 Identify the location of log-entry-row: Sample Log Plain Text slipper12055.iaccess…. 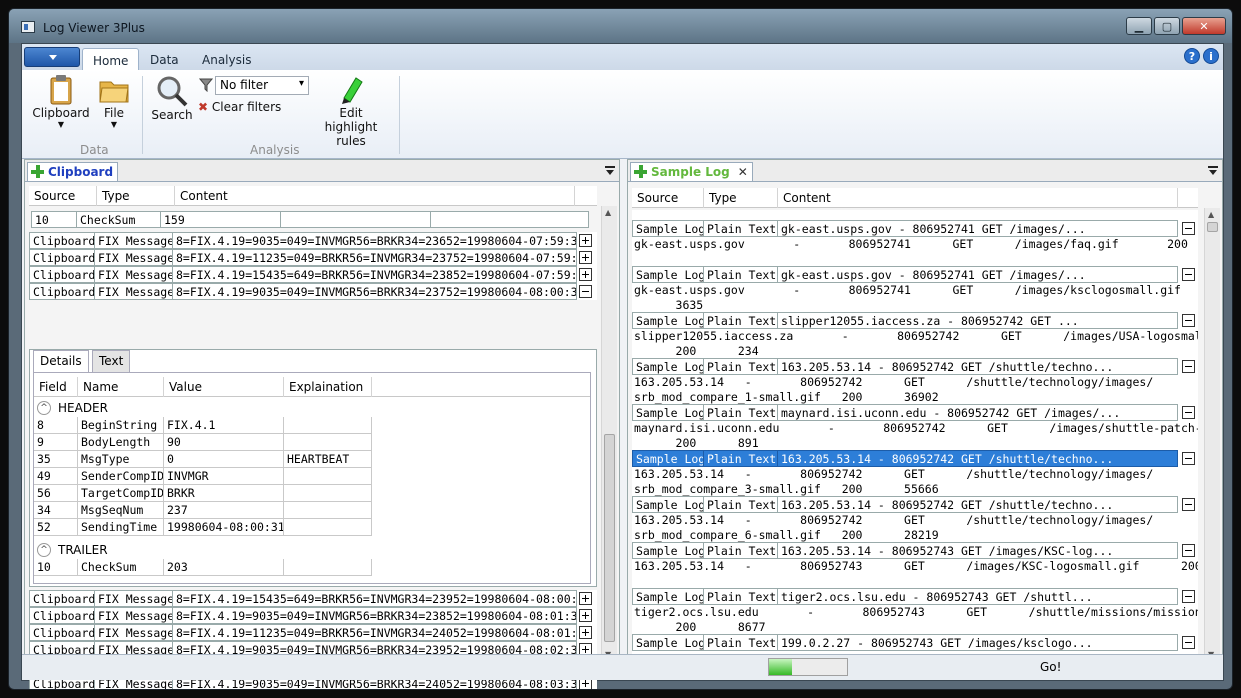
(915, 320).